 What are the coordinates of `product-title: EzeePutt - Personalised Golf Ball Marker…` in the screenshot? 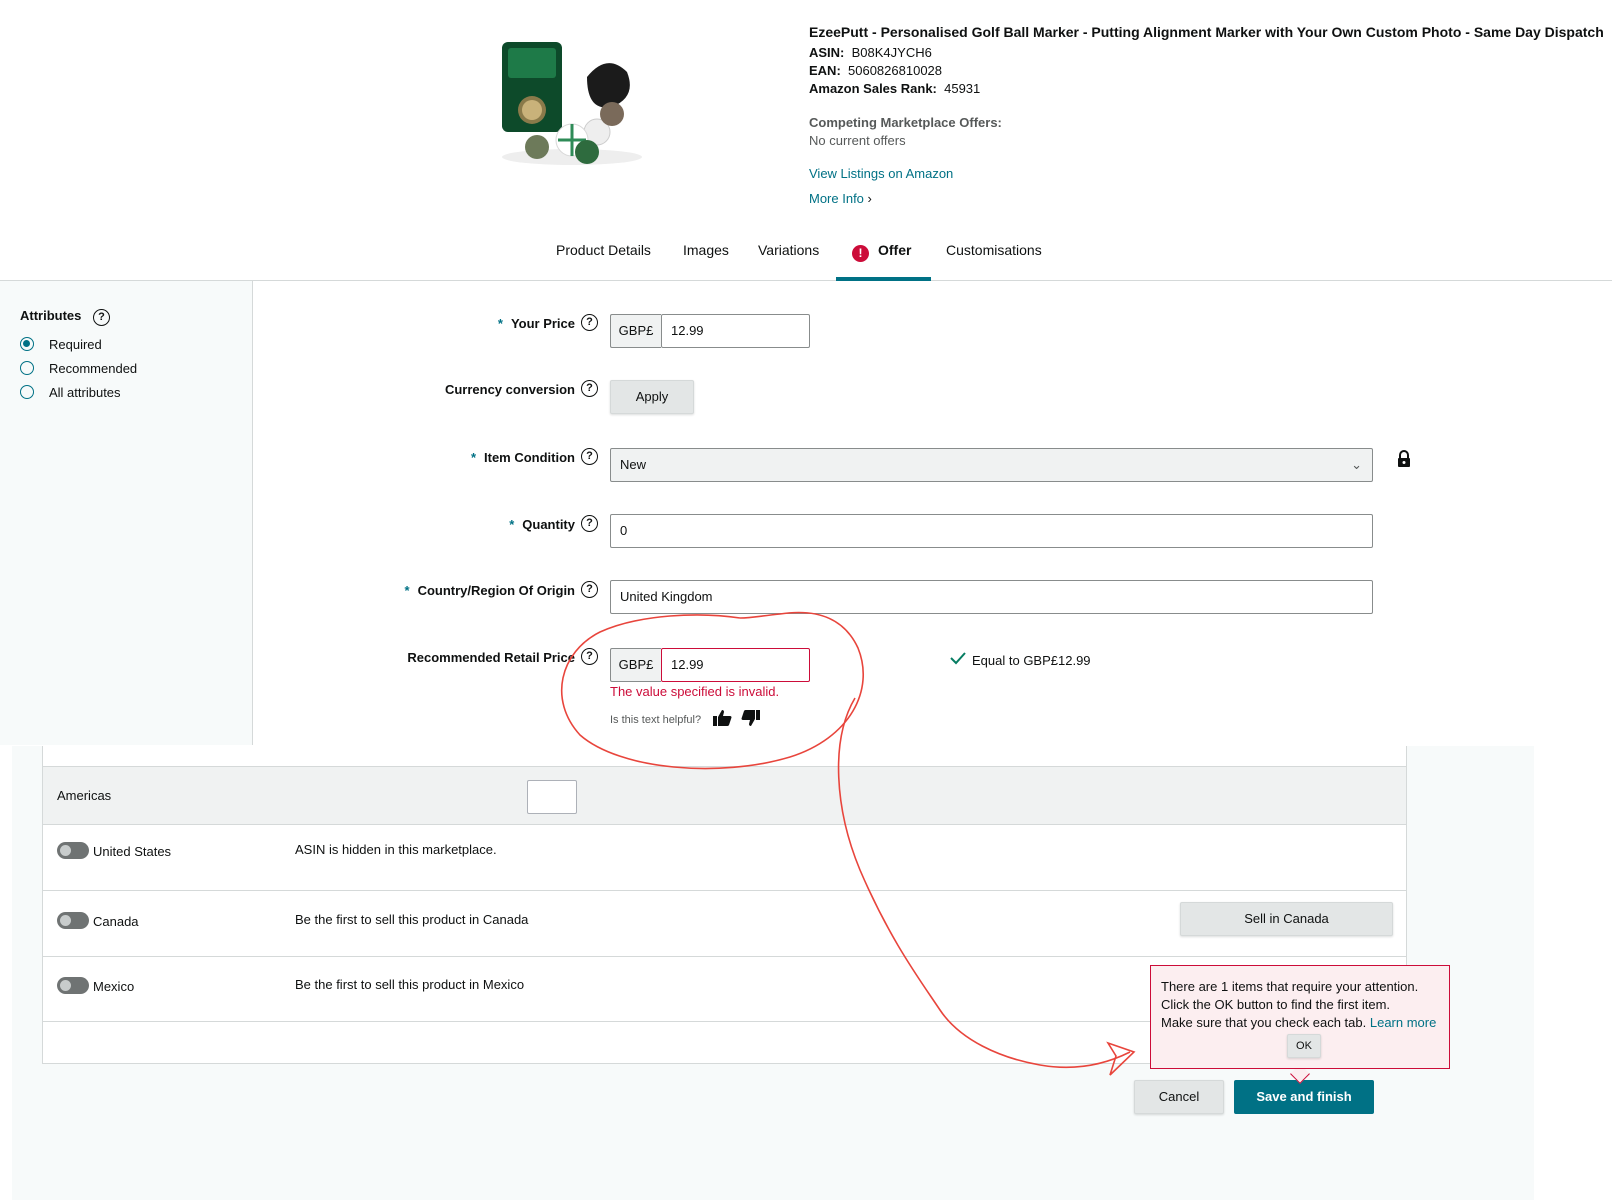 It's located at (1206, 32).